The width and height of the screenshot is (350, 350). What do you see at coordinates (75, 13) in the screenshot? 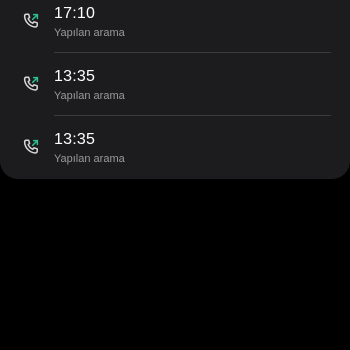
I see `call-time: 17:10` at bounding box center [75, 13].